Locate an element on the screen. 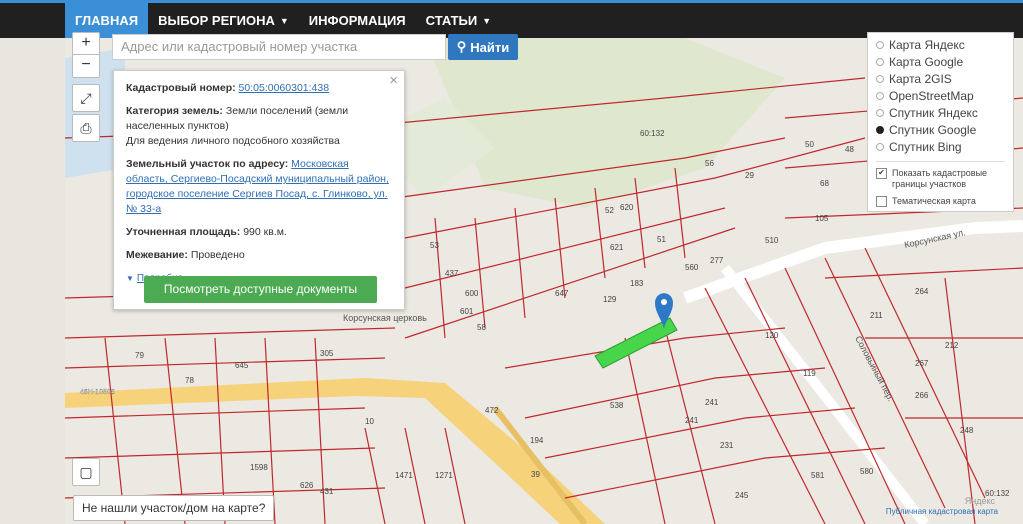  svg-text: 647 is located at coordinates (562, 293).